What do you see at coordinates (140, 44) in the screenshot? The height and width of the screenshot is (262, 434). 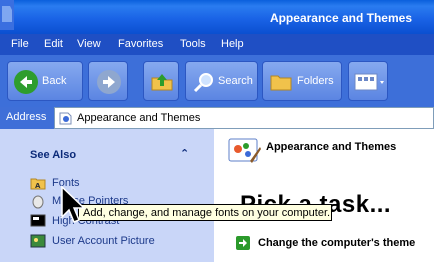 I see `menu-favorites: Favorites` at bounding box center [140, 44].